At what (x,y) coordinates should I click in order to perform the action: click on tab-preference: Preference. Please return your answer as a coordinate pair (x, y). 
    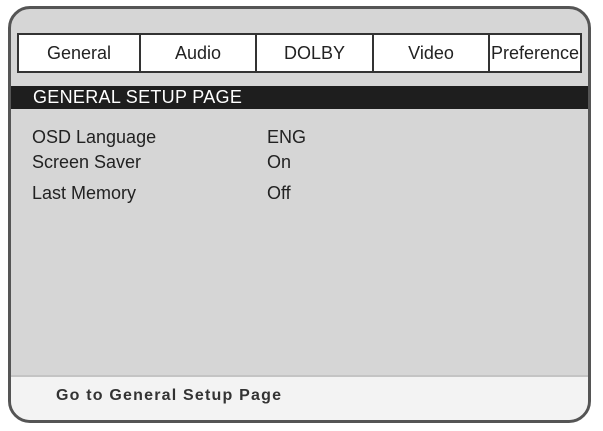
    Looking at the image, I should click on (535, 53).